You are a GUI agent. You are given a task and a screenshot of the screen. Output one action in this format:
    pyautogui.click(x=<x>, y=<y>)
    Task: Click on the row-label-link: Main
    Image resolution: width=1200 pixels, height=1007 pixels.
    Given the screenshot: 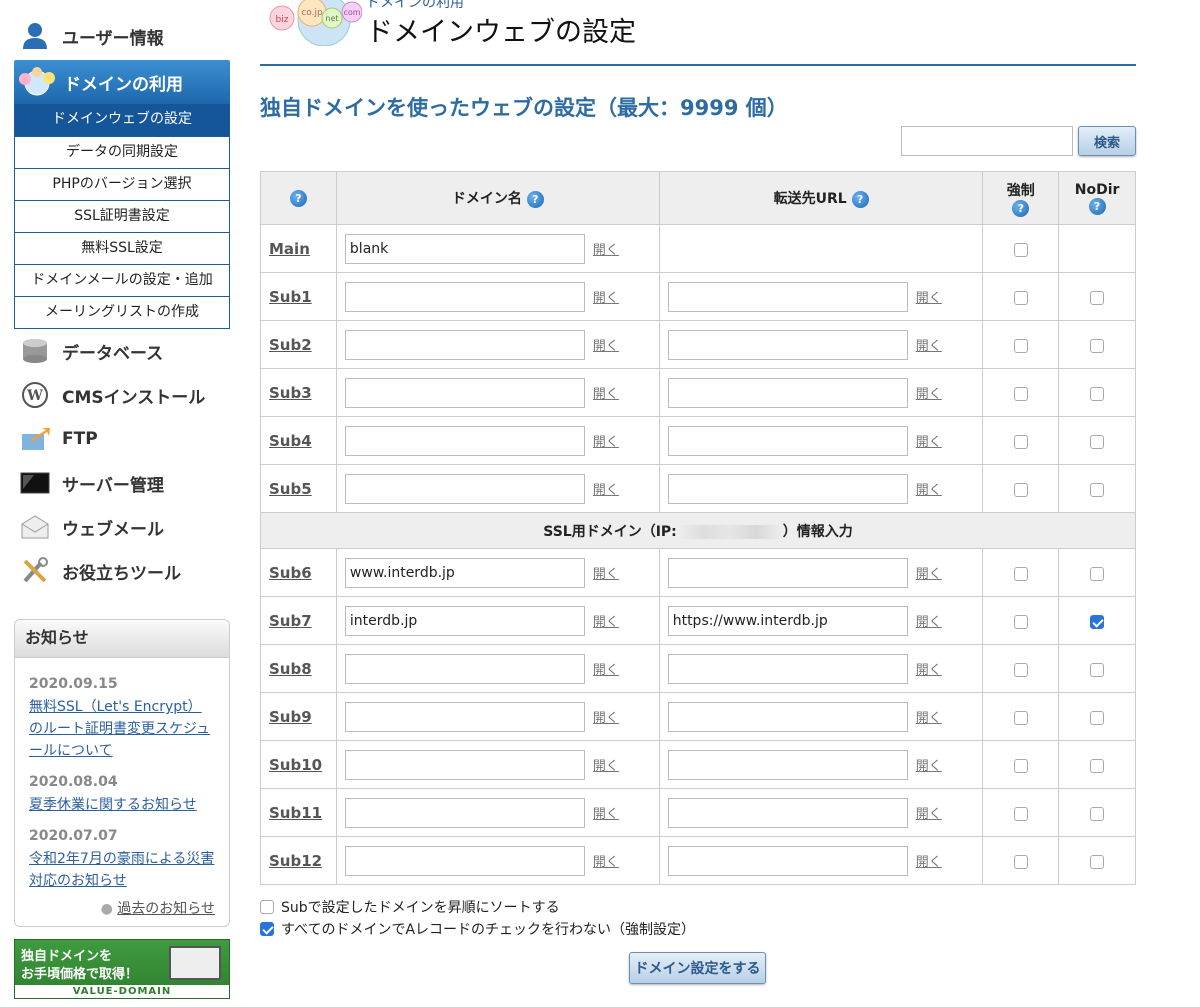 What is the action you would take?
    pyautogui.click(x=289, y=249)
    